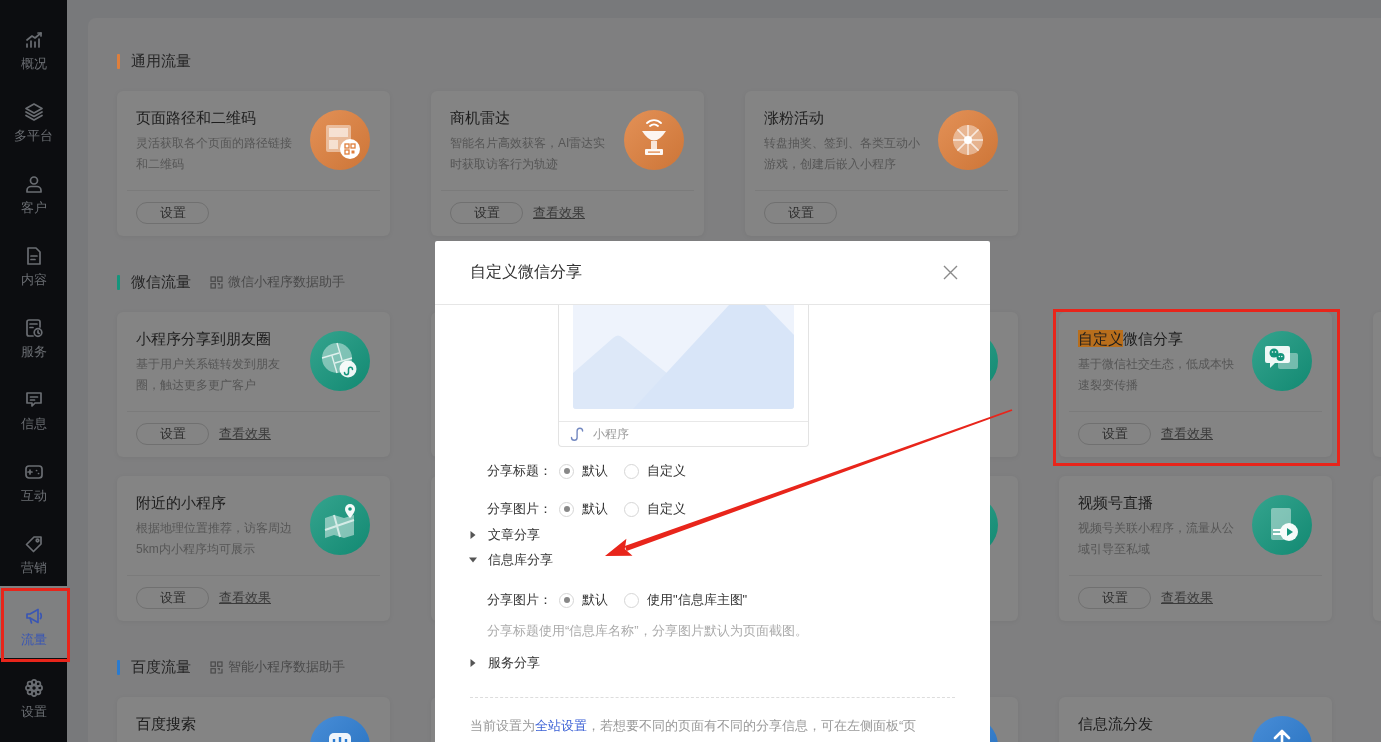 The image size is (1381, 742). I want to click on chart-icon, so click(33, 40).